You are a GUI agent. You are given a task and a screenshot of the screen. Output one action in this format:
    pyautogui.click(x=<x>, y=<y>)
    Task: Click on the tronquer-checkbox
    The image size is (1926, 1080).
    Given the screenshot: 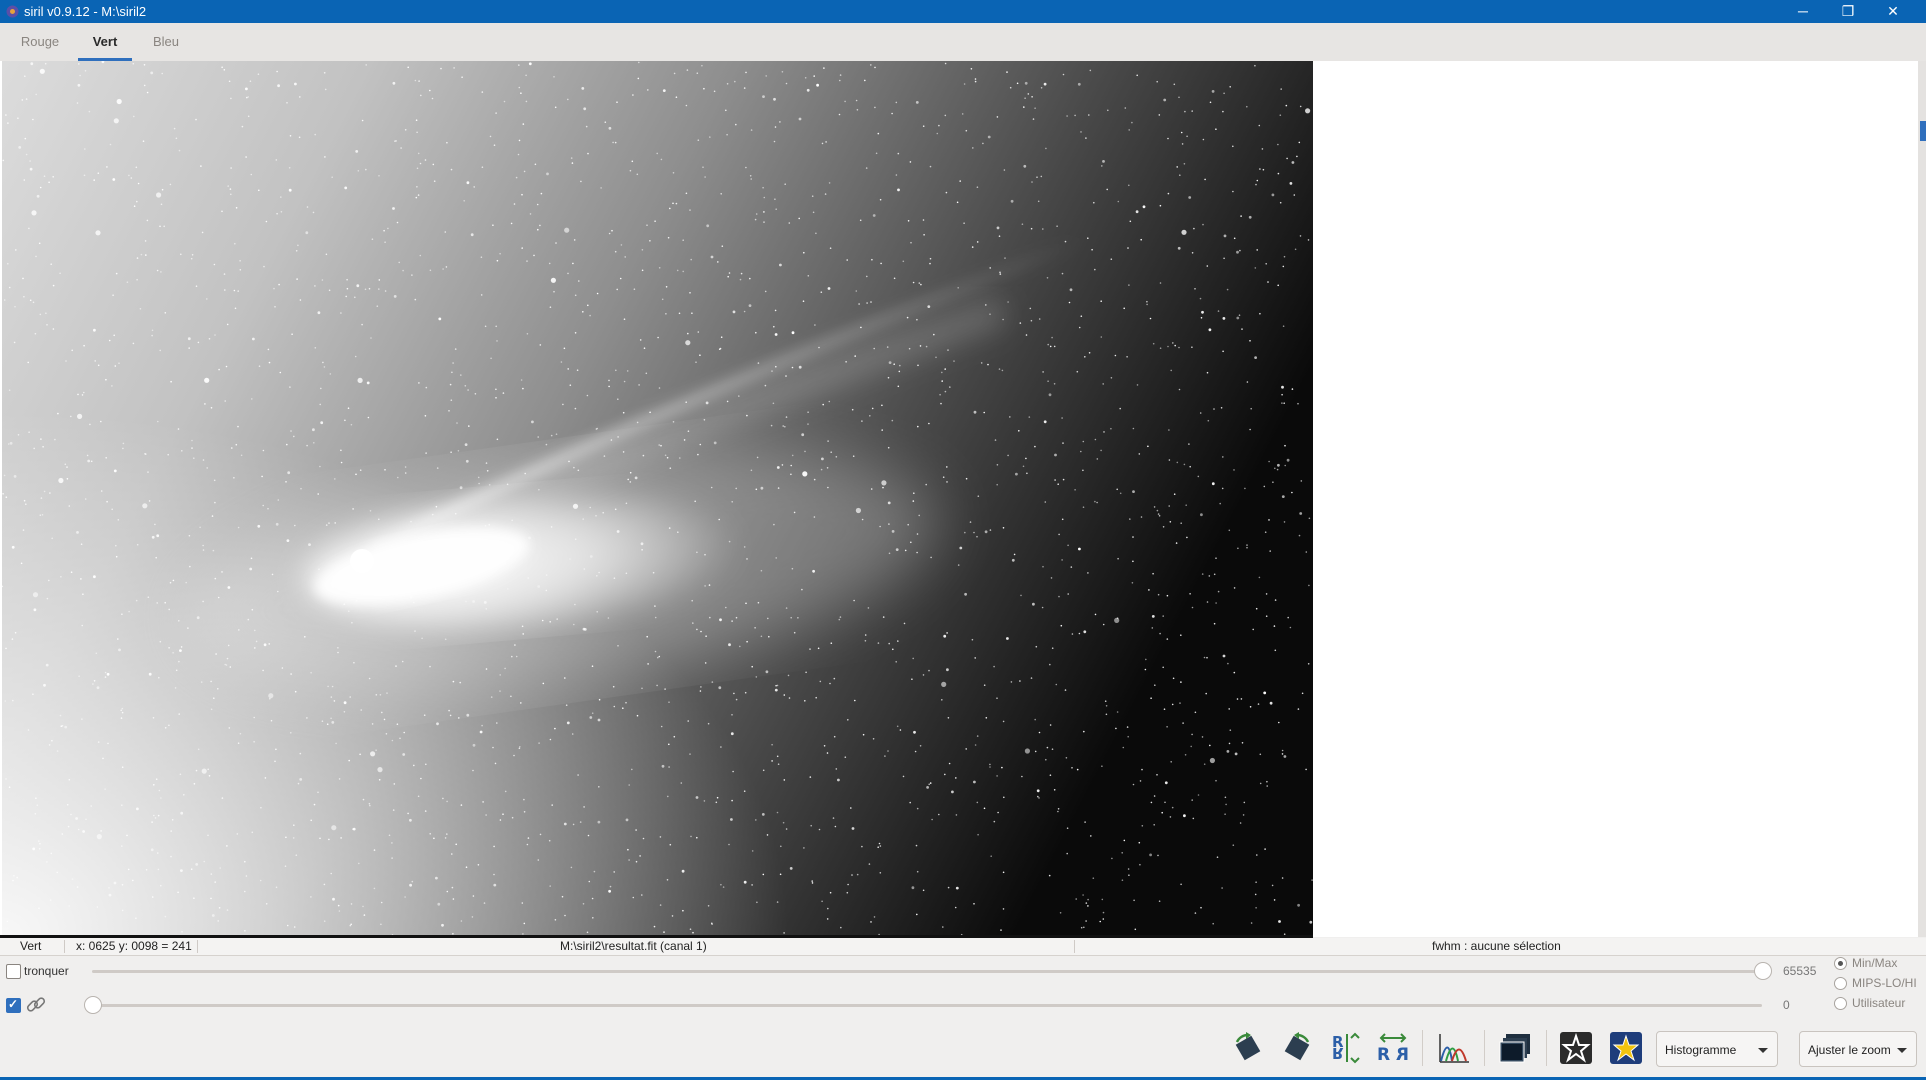 What is the action you would take?
    pyautogui.click(x=13, y=971)
    